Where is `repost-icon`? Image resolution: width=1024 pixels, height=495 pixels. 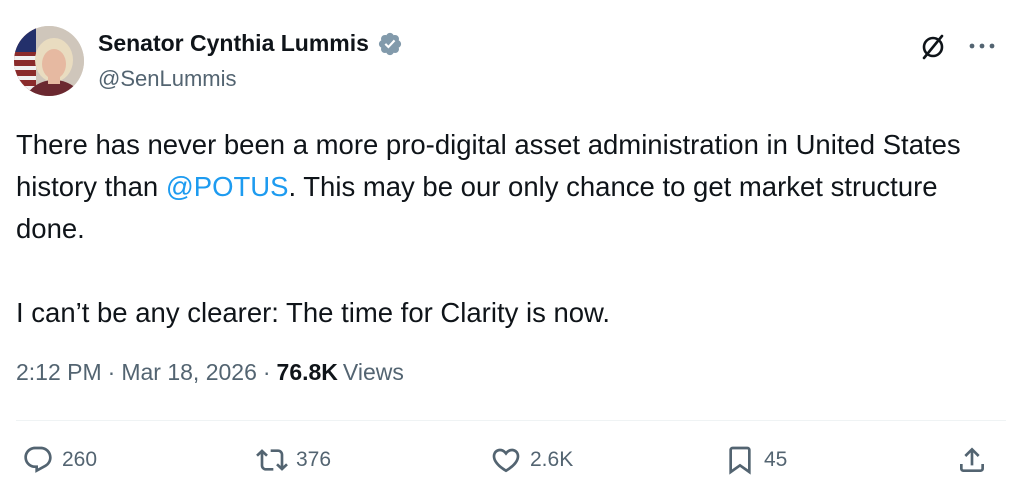 repost-icon is located at coordinates (272, 460).